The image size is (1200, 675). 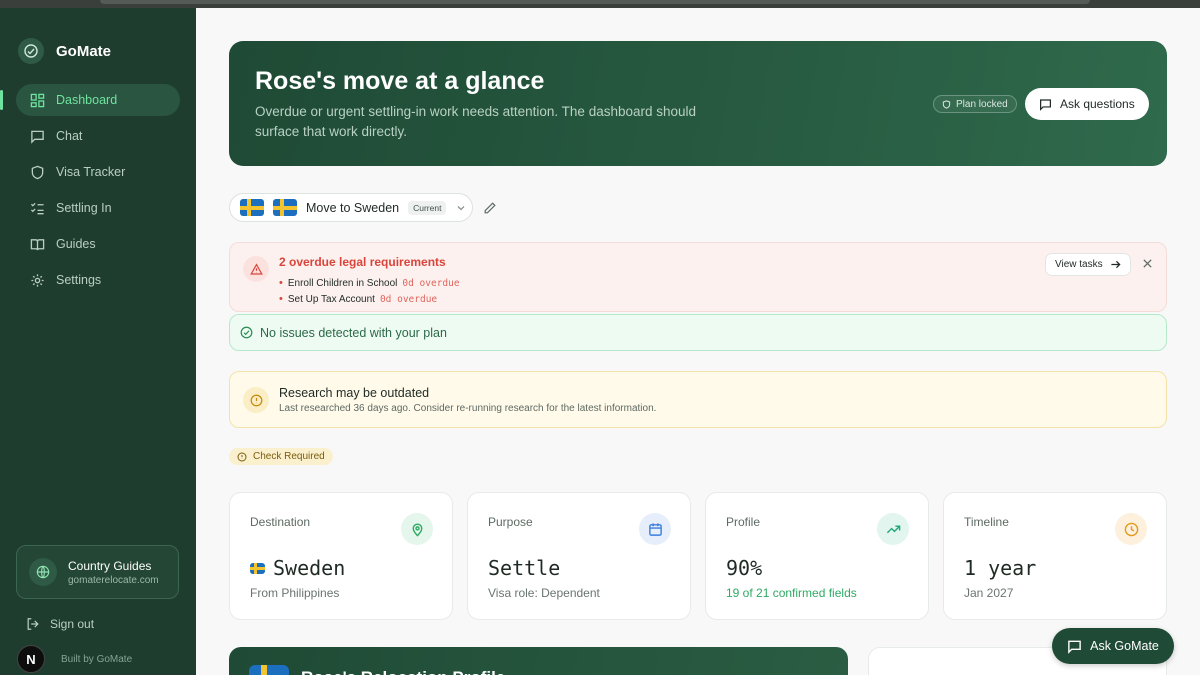 What do you see at coordinates (982, 104) in the screenshot?
I see `plan-locked-label: Plan locked` at bounding box center [982, 104].